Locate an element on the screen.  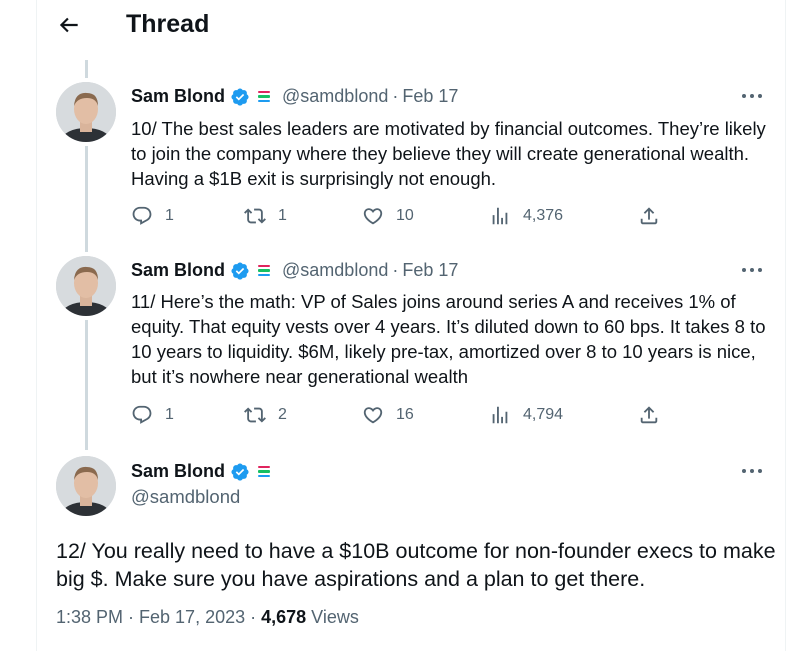
thread-header: Thread is located at coordinates (393, 27).